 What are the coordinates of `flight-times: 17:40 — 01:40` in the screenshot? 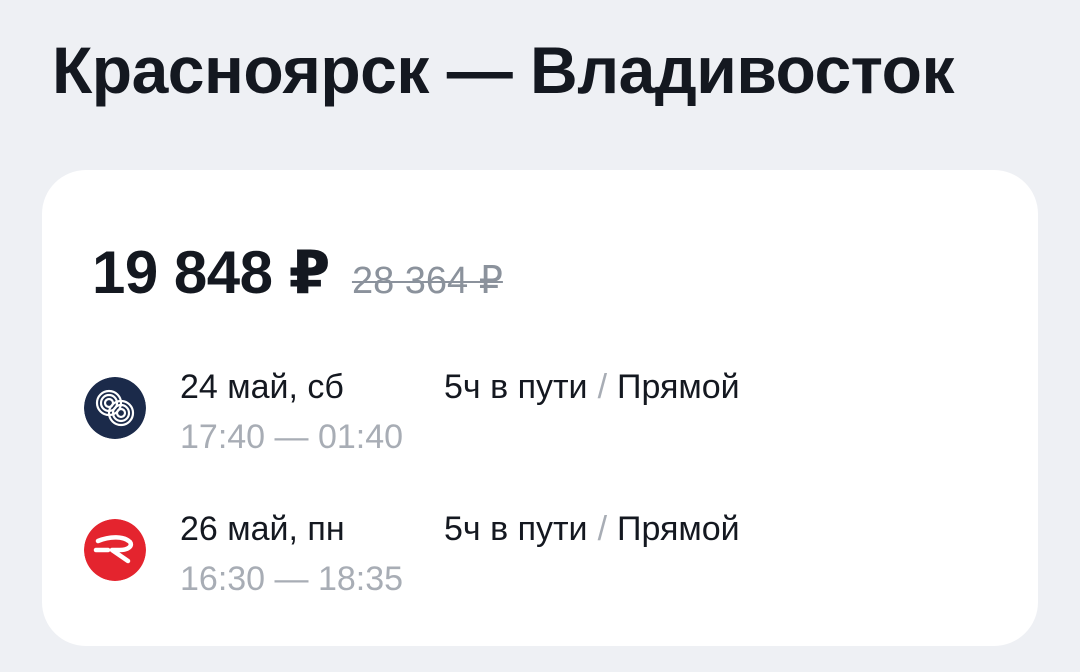 It's located at (292, 437).